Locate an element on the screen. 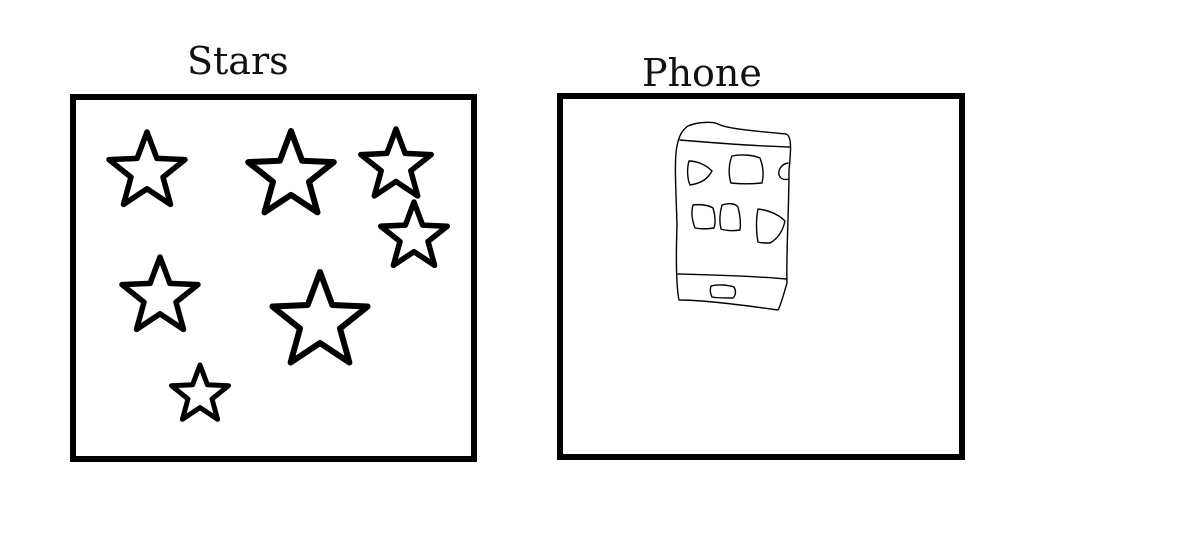 Image resolution: width=1195 pixels, height=550 pixels. phone-top-line is located at coordinates (735, 143).